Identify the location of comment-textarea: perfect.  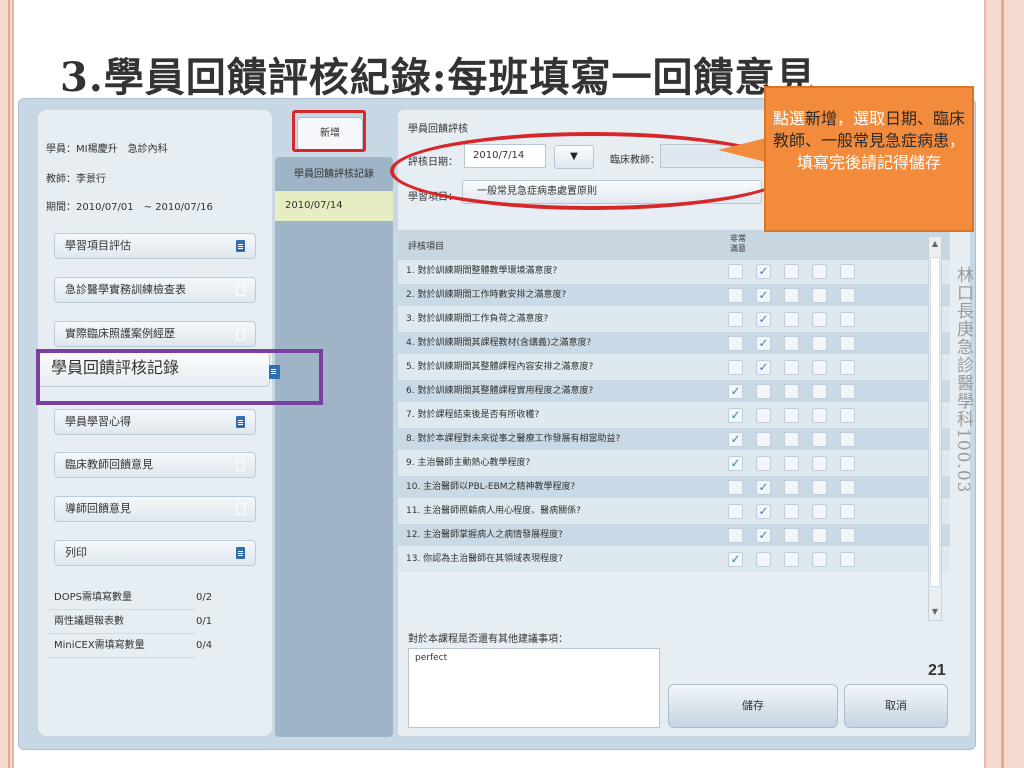
(534, 688).